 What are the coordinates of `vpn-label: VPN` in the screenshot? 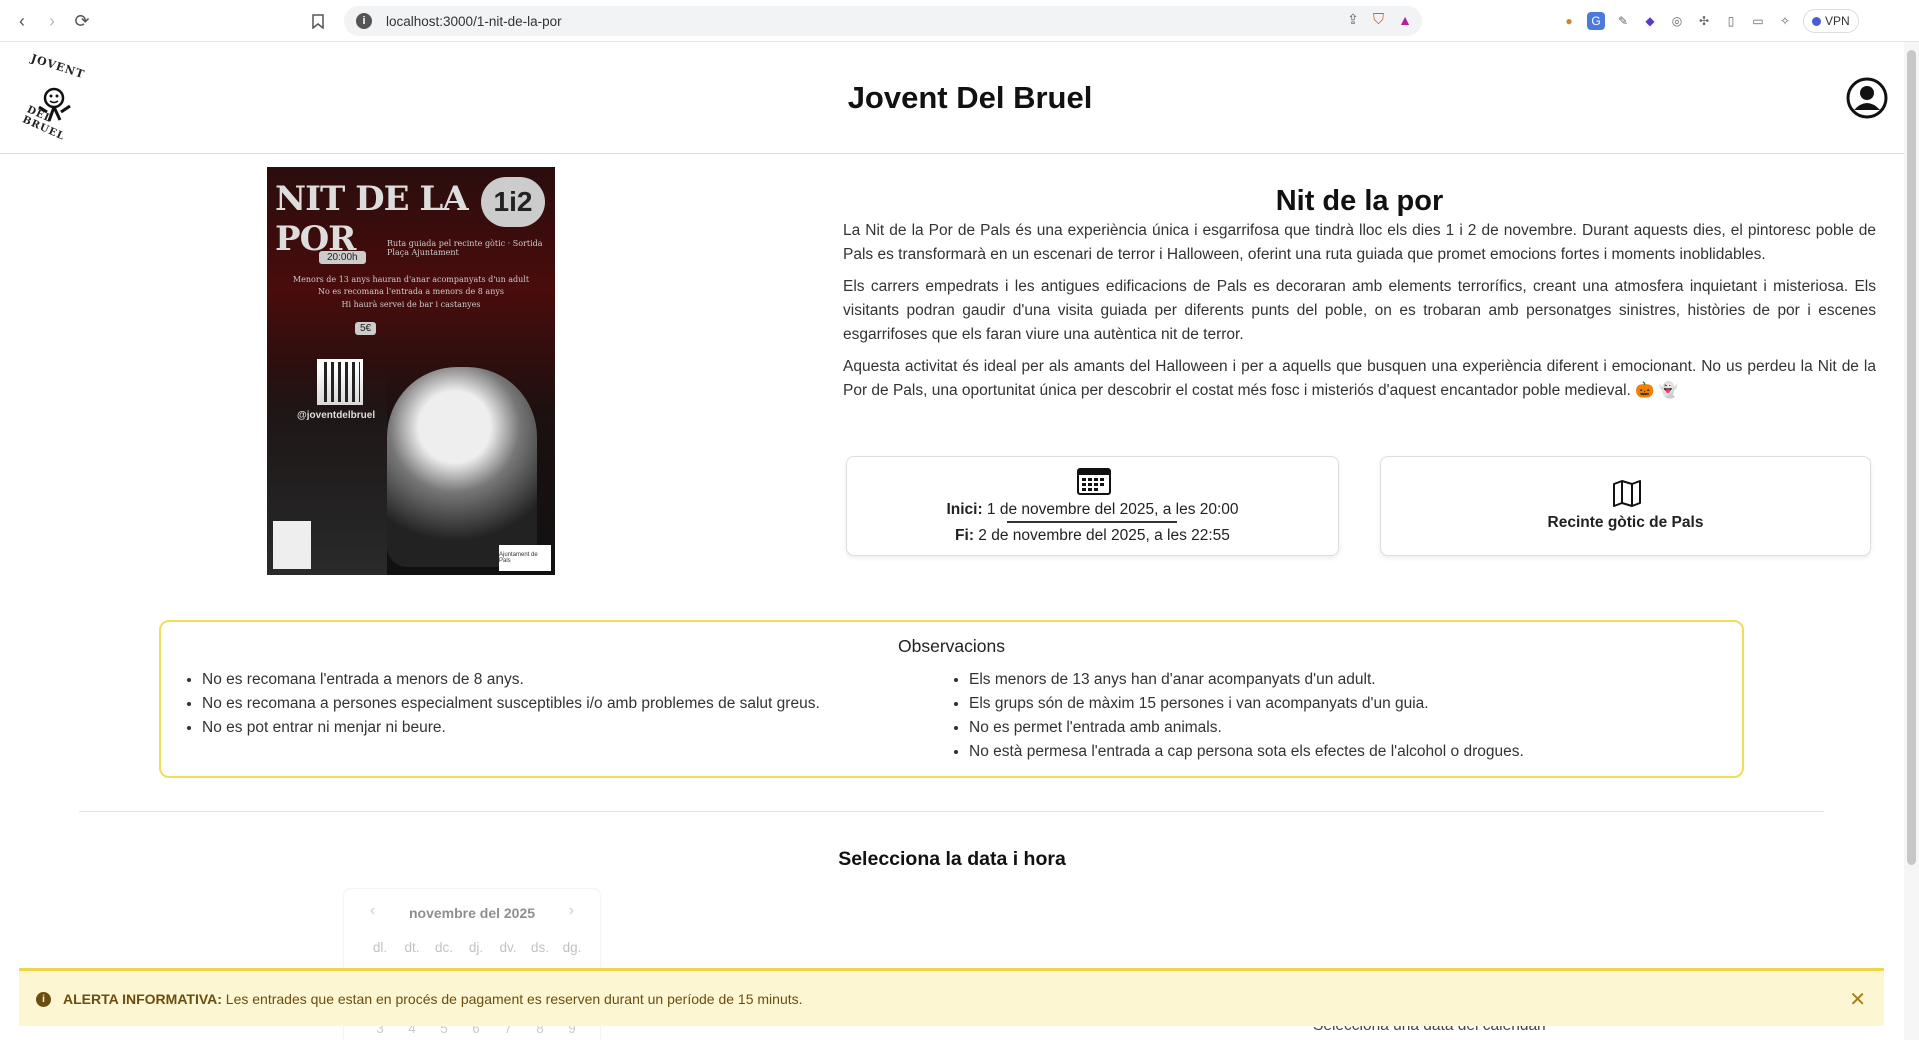 It's located at (1837, 21).